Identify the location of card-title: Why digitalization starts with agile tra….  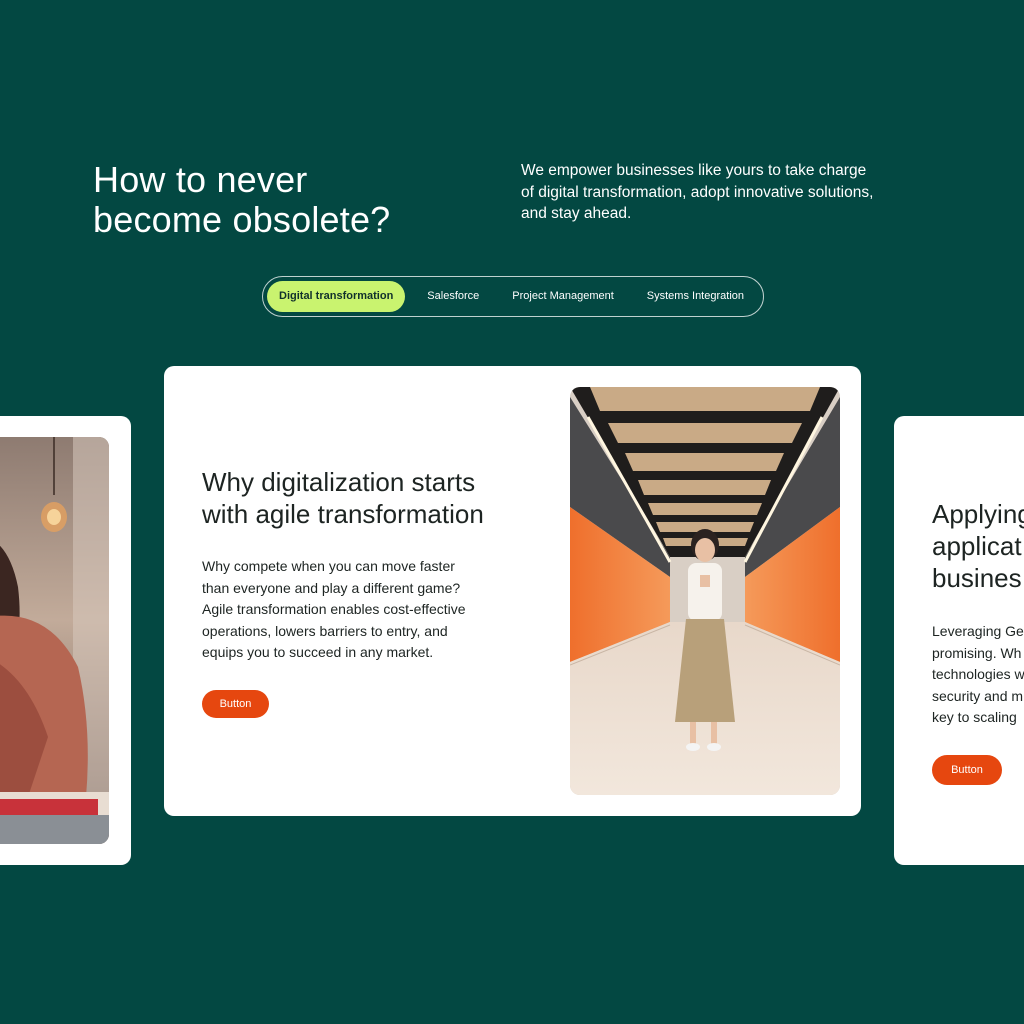
(343, 498).